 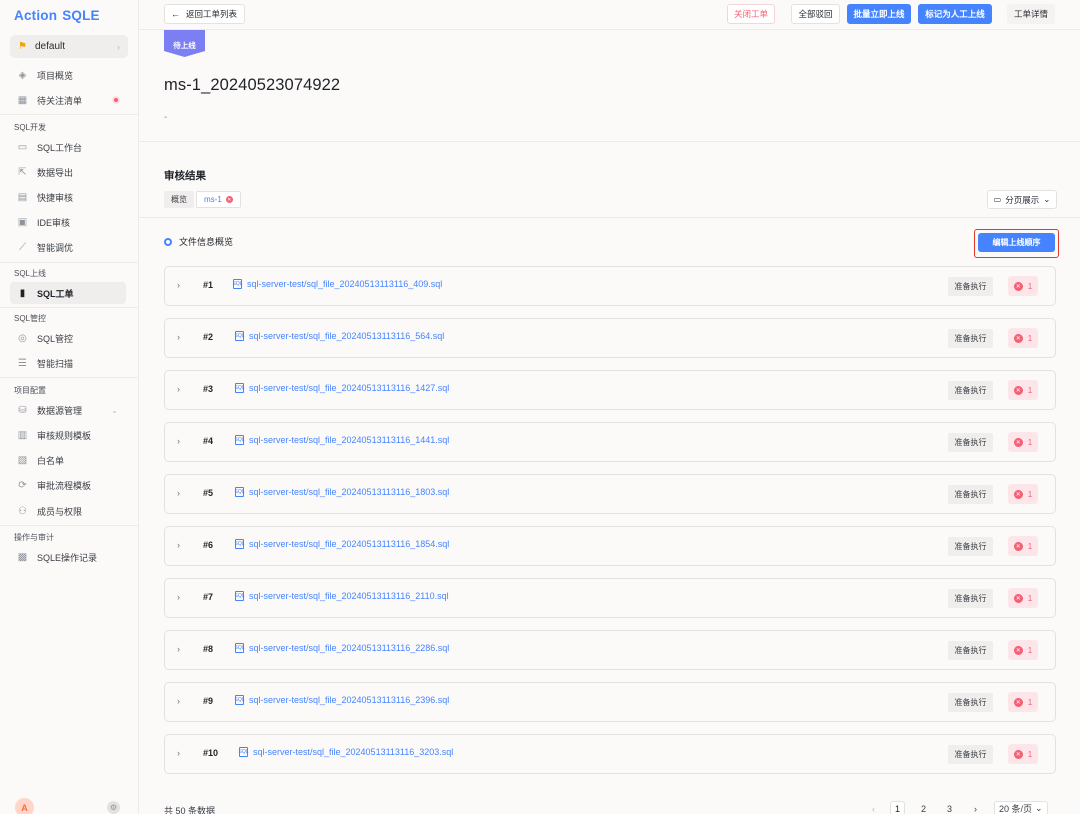 What do you see at coordinates (609, 15) in the screenshot?
I see `top-bar: ← 返回工单列表 关闭工单 全部驳回 批量立即上线 标记为人工上线 工单详情` at bounding box center [609, 15].